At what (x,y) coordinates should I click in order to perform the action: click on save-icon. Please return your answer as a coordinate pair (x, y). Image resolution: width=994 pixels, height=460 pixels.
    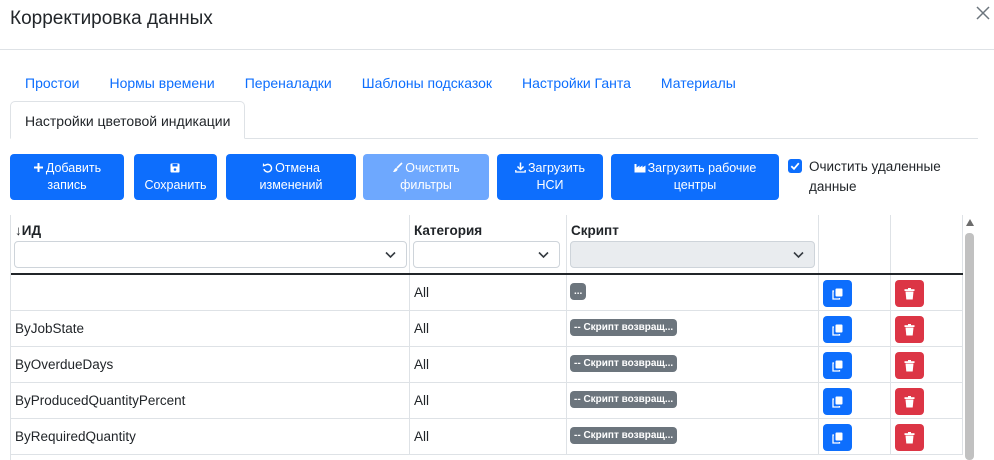
    Looking at the image, I should click on (174, 168).